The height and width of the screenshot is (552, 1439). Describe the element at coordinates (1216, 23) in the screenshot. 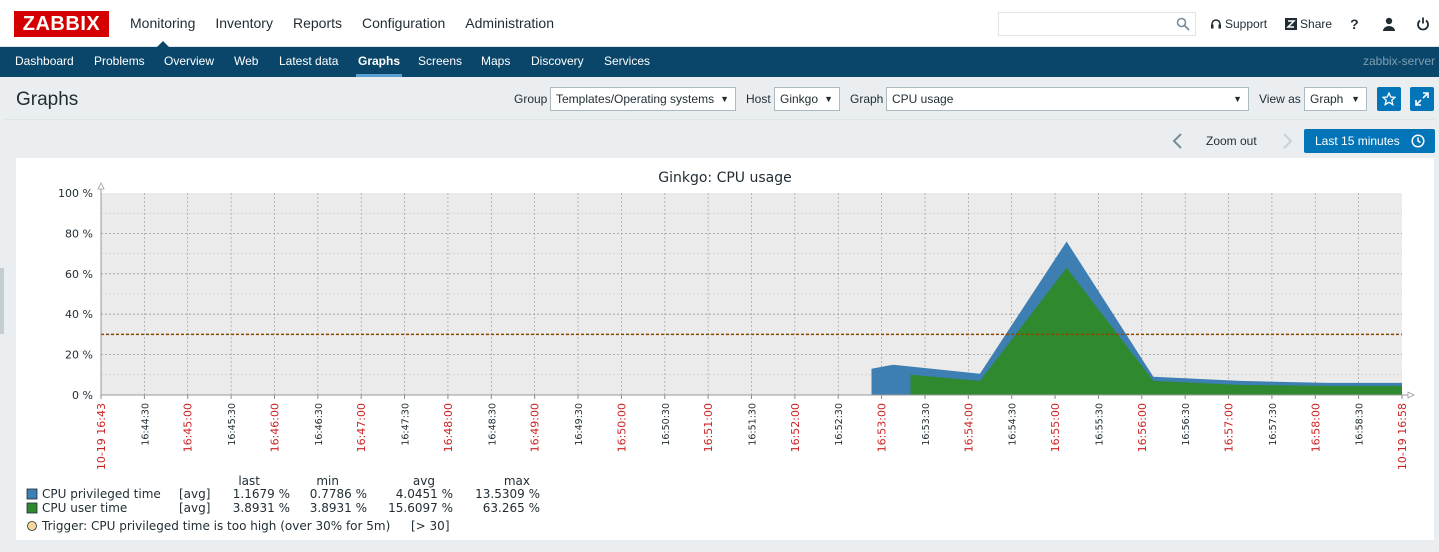

I see `headset-icon` at that location.